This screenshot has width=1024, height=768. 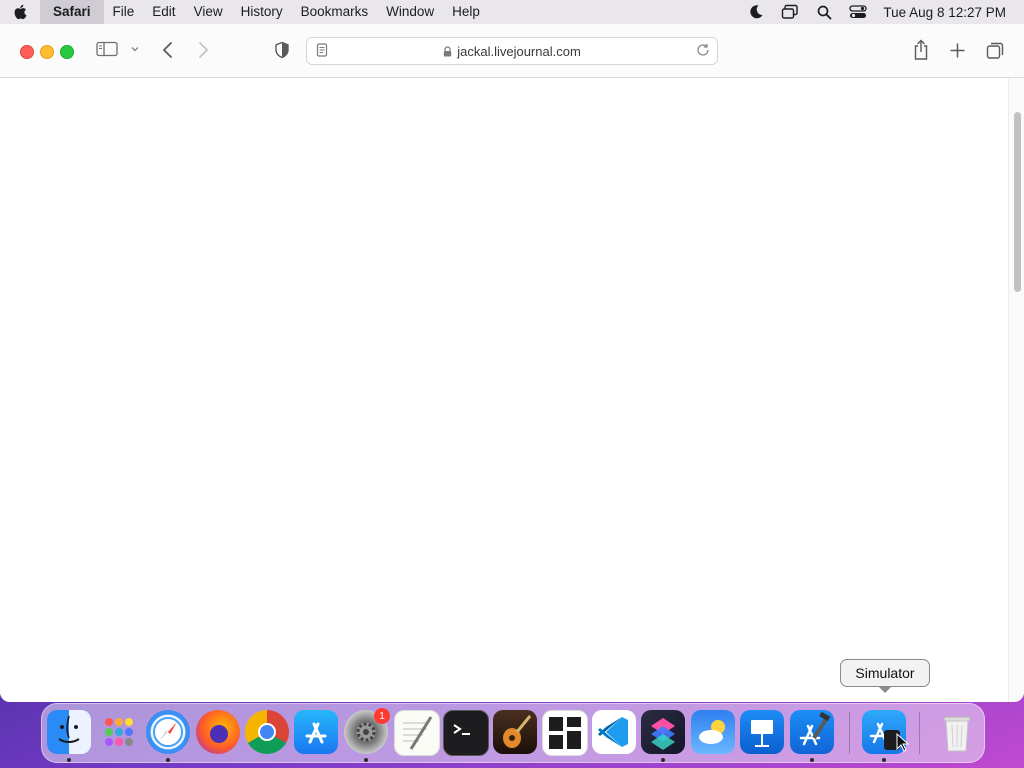 I want to click on vscode-icon, so click(x=614, y=732).